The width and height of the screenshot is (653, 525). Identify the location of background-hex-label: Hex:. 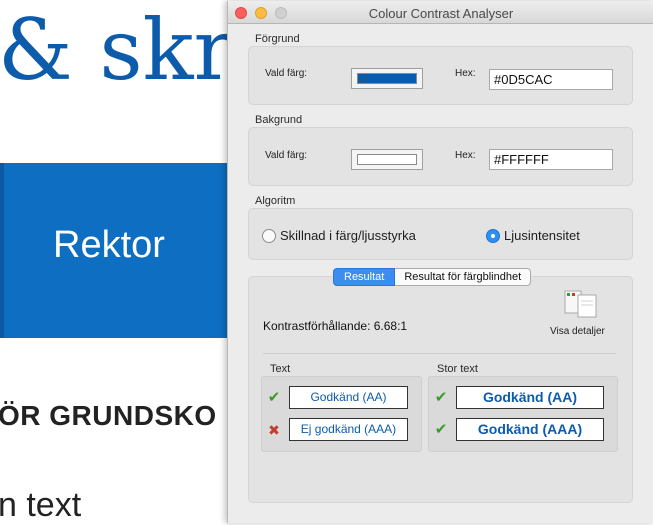
(465, 155).